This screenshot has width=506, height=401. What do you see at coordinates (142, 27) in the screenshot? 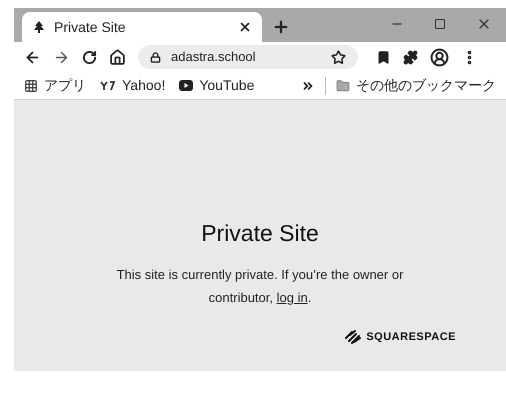
I see `browser-tab: Private Site` at bounding box center [142, 27].